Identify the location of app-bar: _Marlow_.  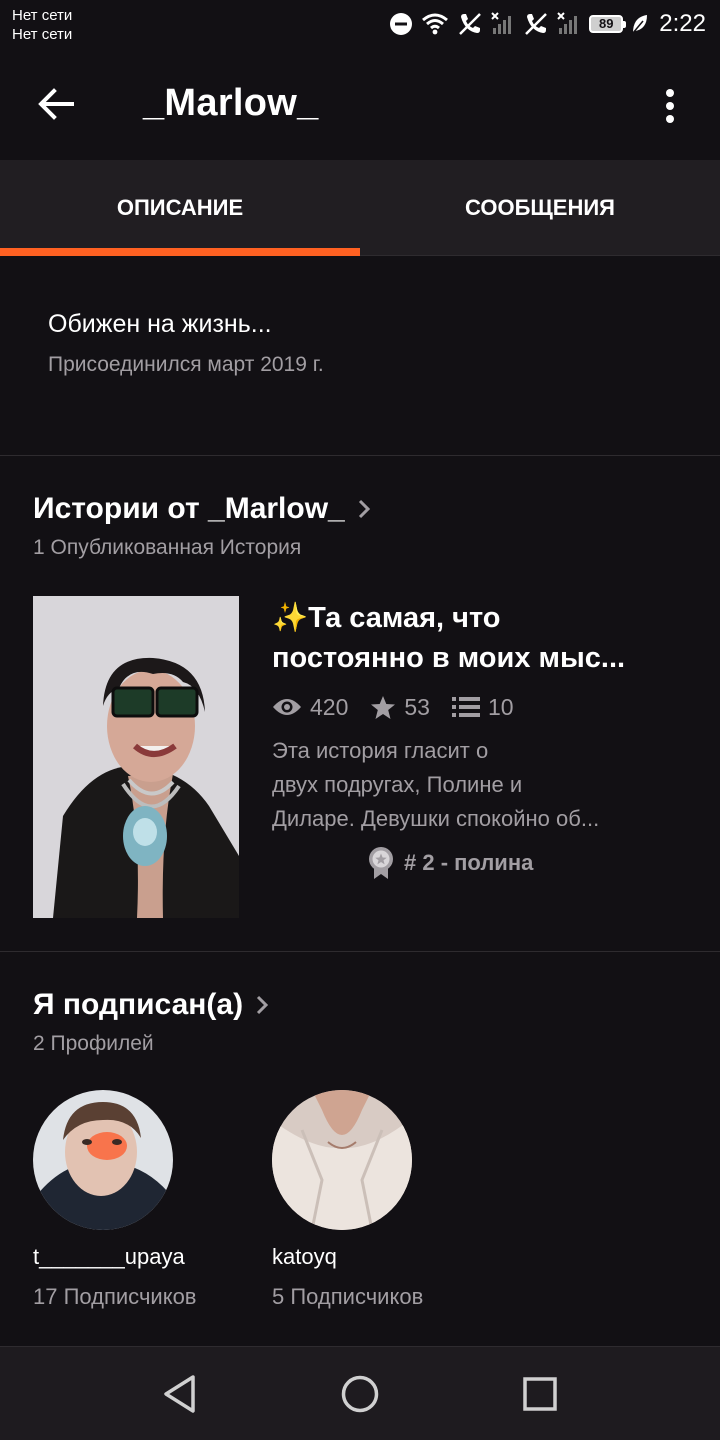
(360, 106).